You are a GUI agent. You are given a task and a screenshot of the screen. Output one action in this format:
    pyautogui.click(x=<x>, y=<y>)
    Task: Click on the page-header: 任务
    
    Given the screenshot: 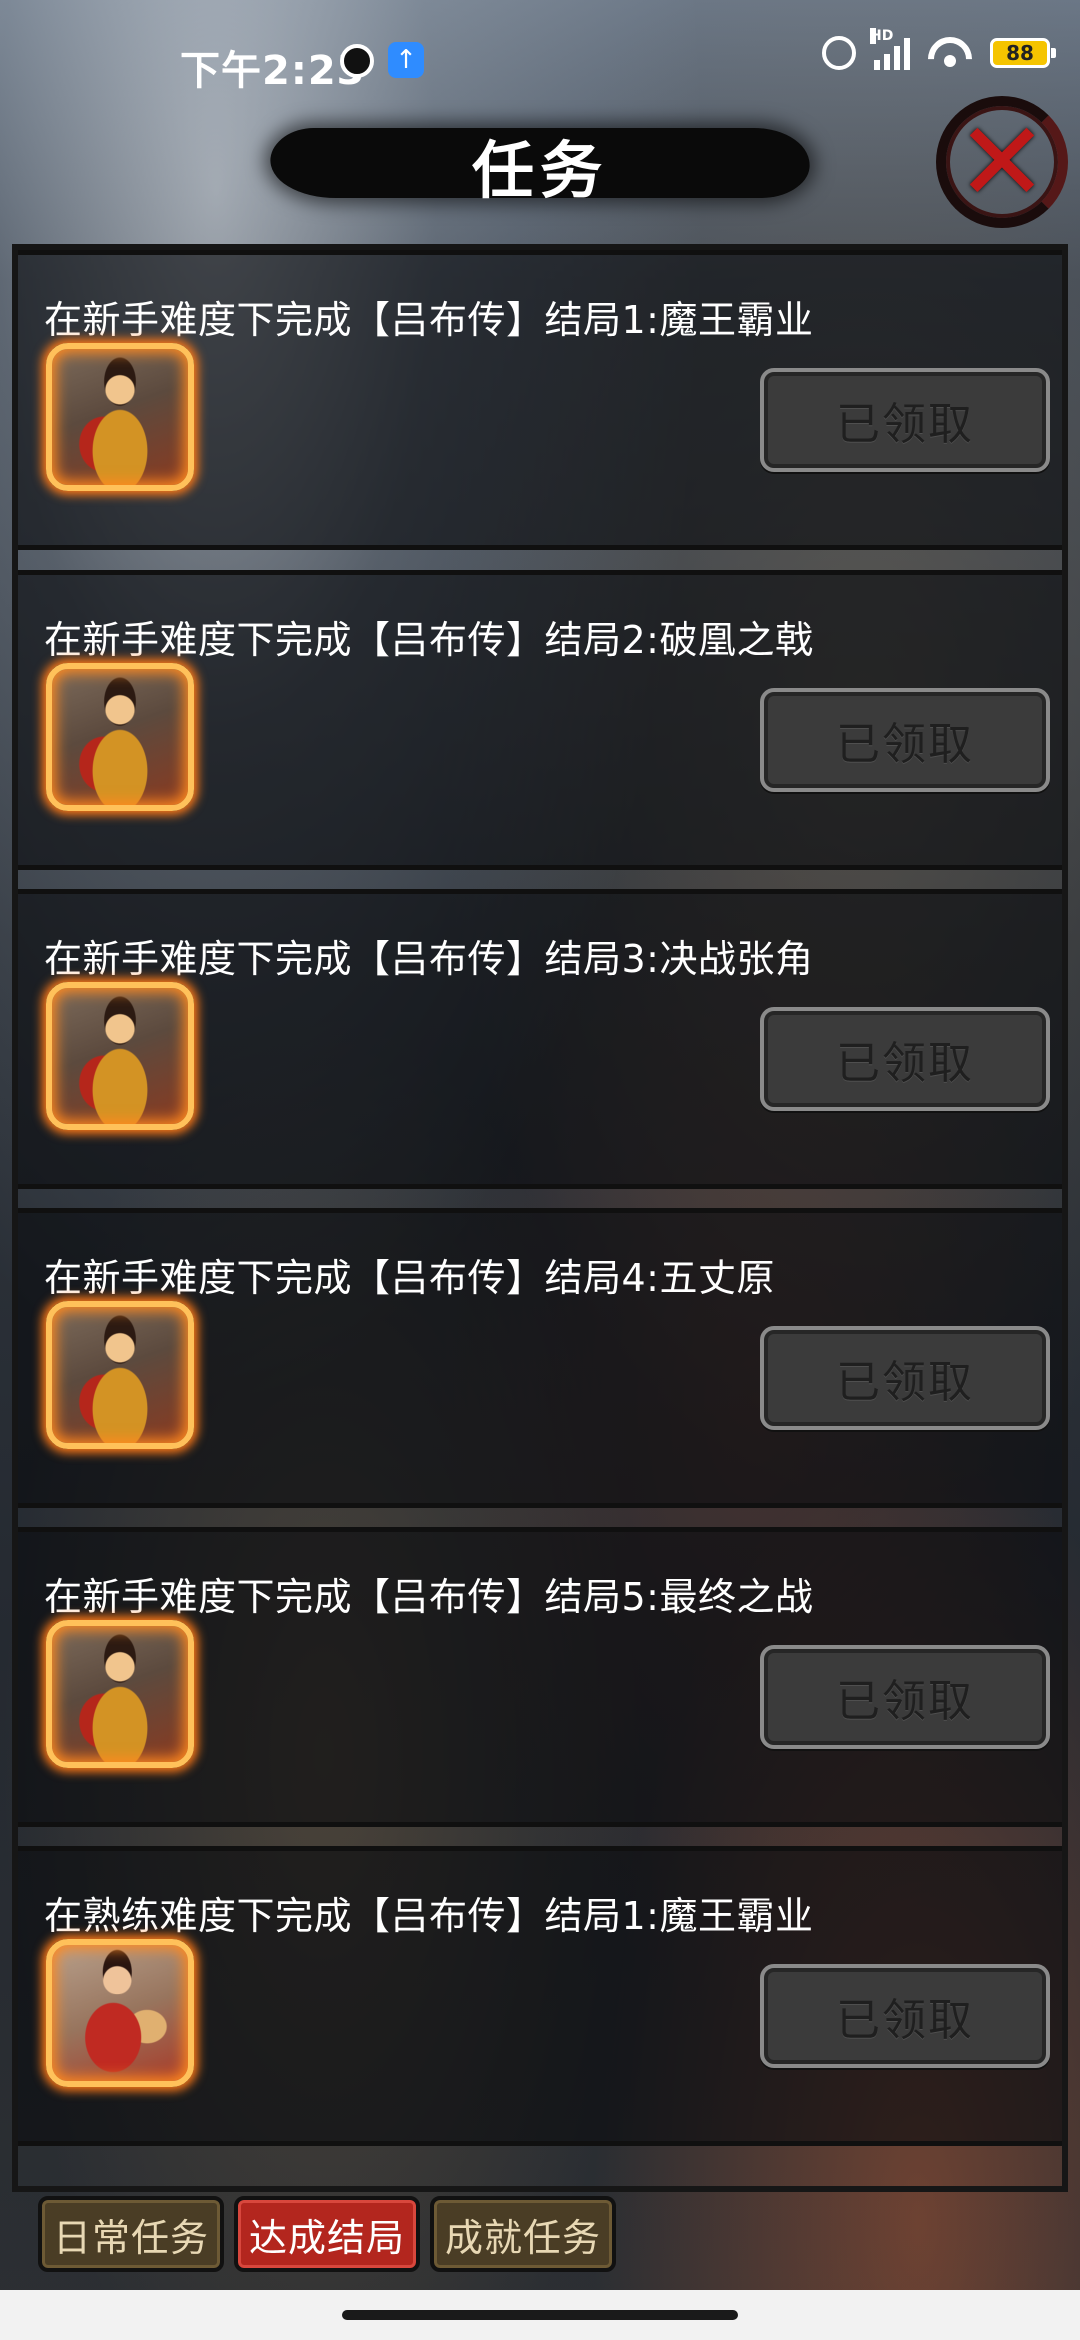 What is the action you would take?
    pyautogui.click(x=540, y=165)
    